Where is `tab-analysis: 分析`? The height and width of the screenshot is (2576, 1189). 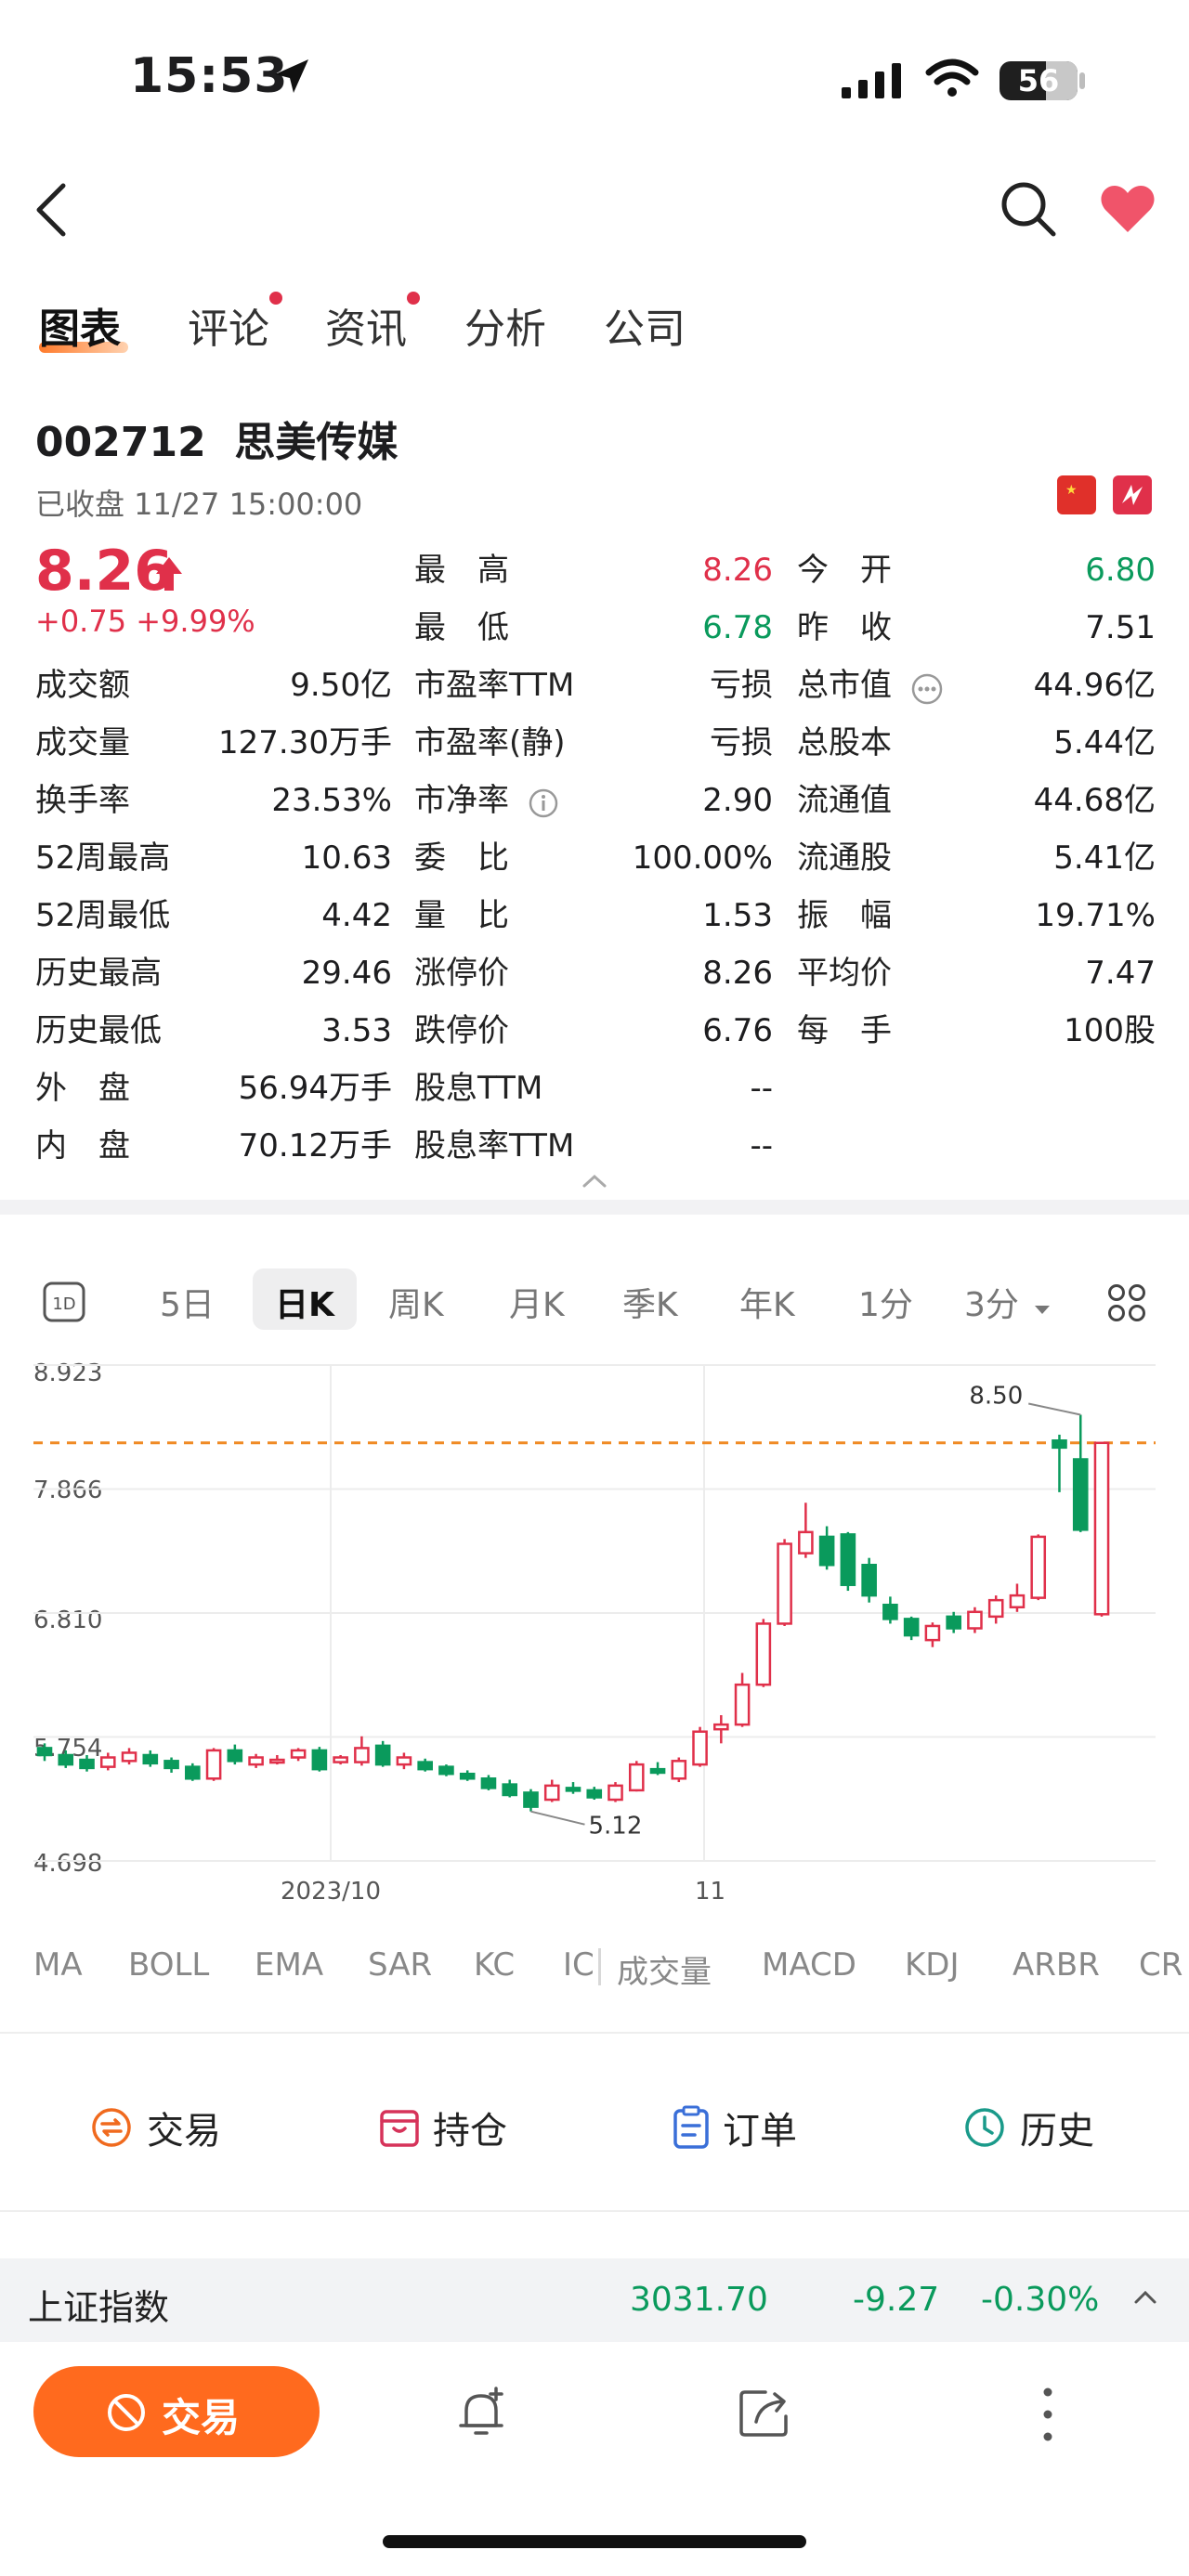 tab-analysis: 分析 is located at coordinates (505, 325).